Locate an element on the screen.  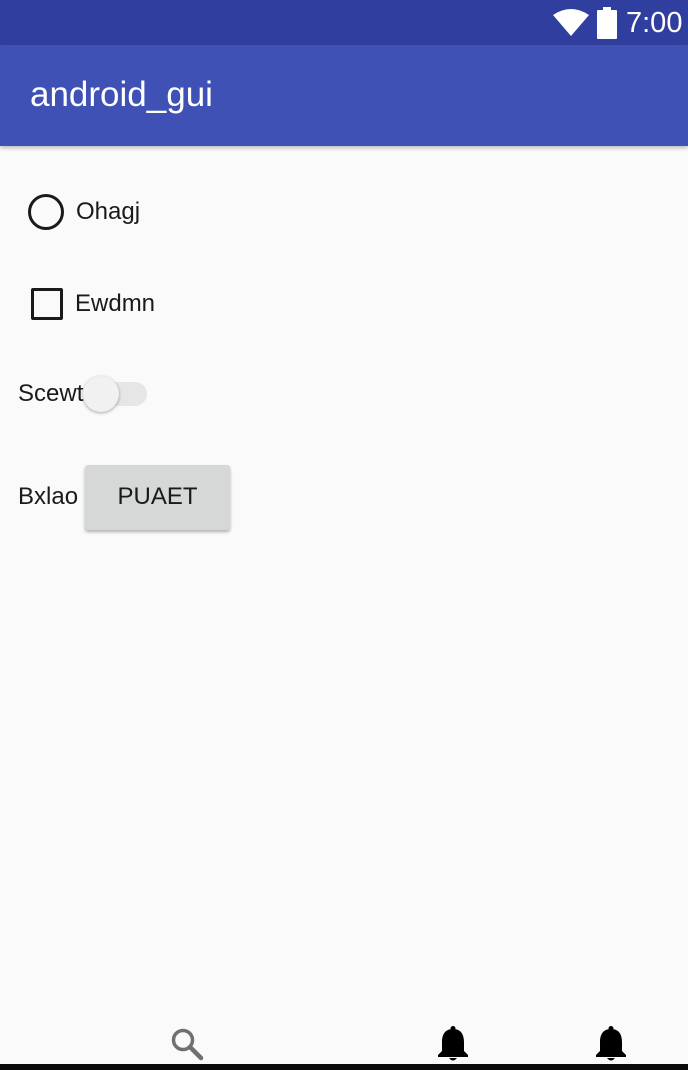
toggle-switch is located at coordinates (116, 394).